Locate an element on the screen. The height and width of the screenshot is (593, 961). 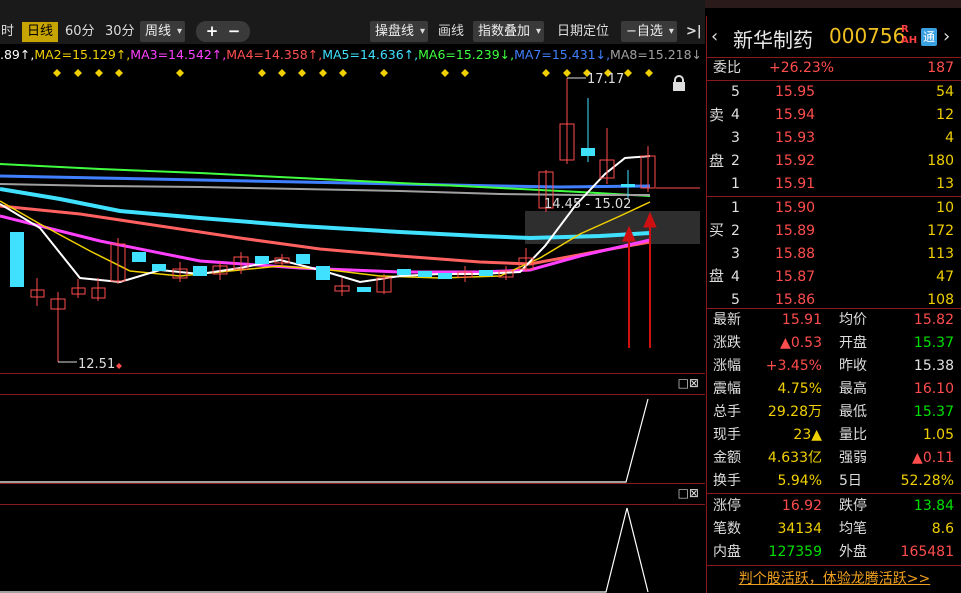
next-stock-icon: › is located at coordinates (946, 36).